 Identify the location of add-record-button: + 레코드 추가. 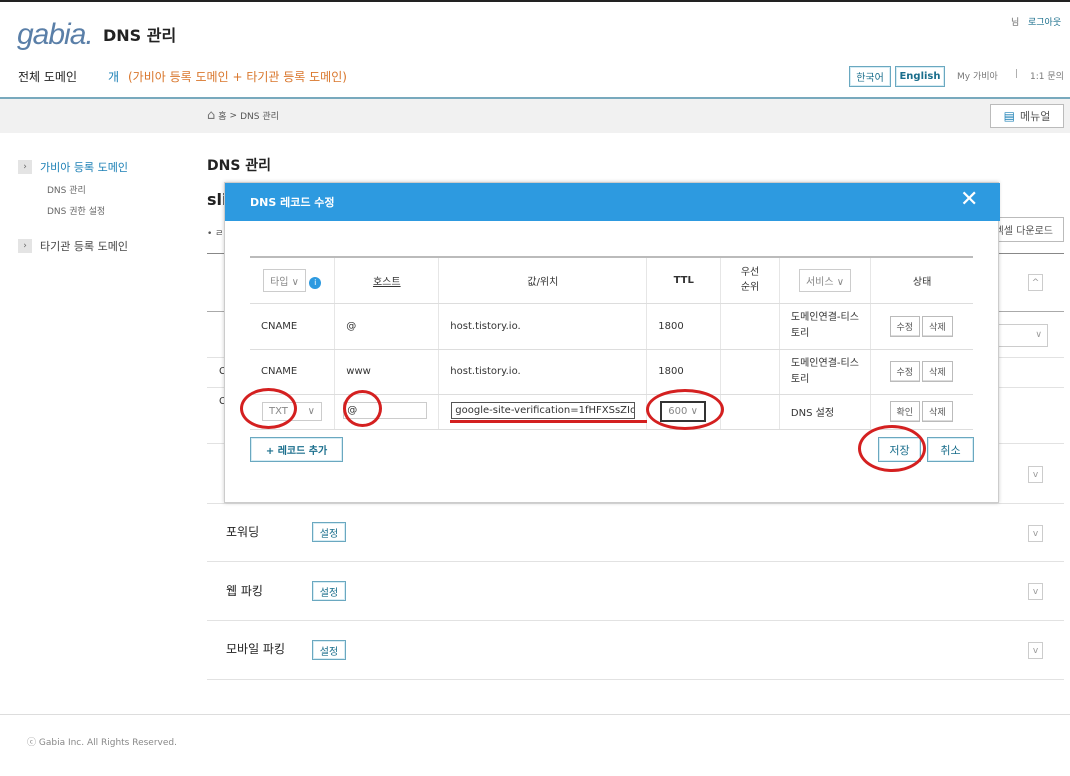
(296, 449).